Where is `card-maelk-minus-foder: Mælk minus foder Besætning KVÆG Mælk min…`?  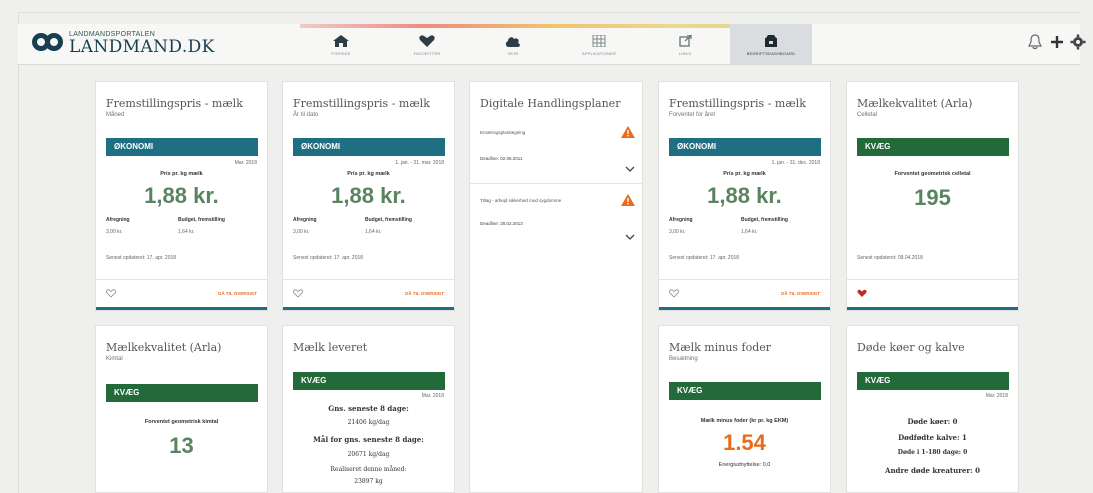
card-maelk-minus-foder: Mælk minus foder Besætning KVÆG Mælk min… is located at coordinates (744, 409).